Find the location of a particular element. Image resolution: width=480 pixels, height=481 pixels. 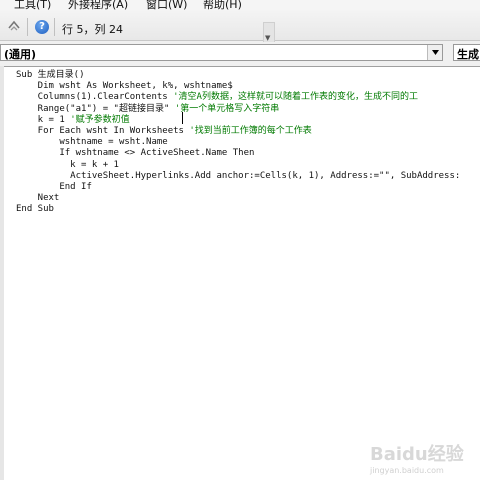

code-text: Columns(1).ClearContents is located at coordinates (95, 97).